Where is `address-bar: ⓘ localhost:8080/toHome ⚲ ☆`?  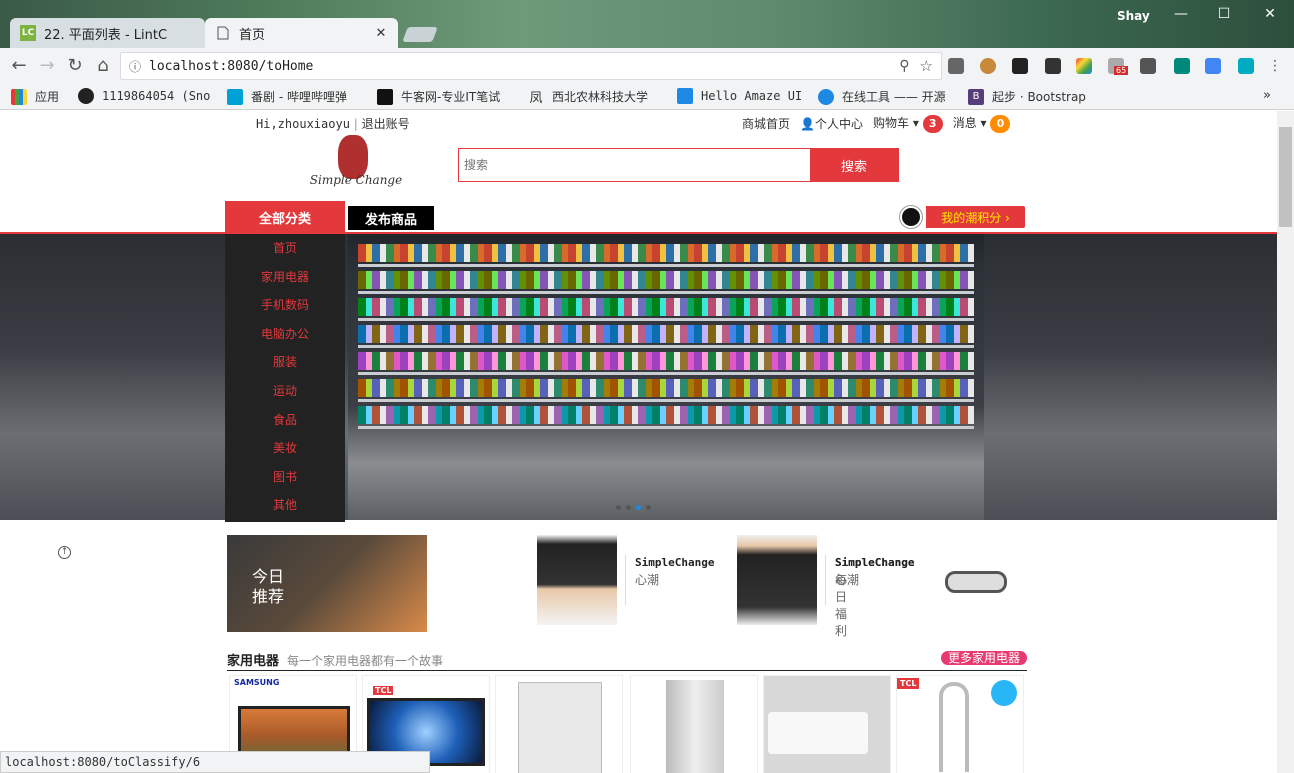
address-bar: ⓘ localhost:8080/toHome ⚲ ☆ is located at coordinates (531, 66).